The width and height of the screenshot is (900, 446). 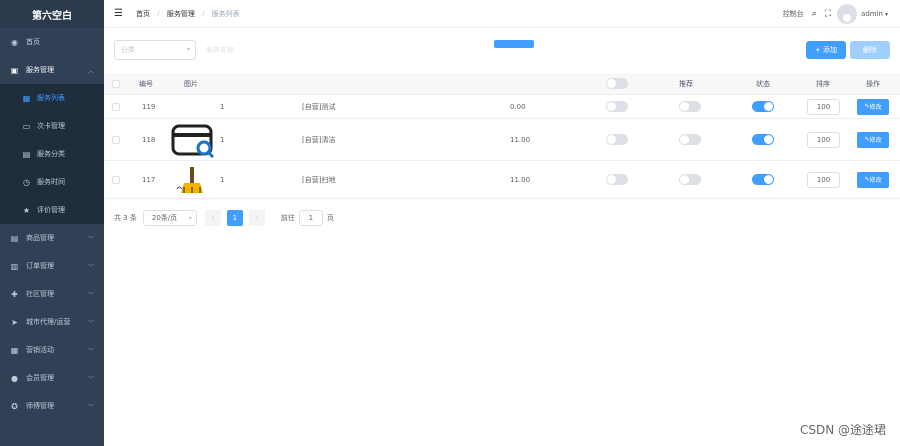 What do you see at coordinates (40, 378) in the screenshot?
I see `sidebar-item-label: 会员管理` at bounding box center [40, 378].